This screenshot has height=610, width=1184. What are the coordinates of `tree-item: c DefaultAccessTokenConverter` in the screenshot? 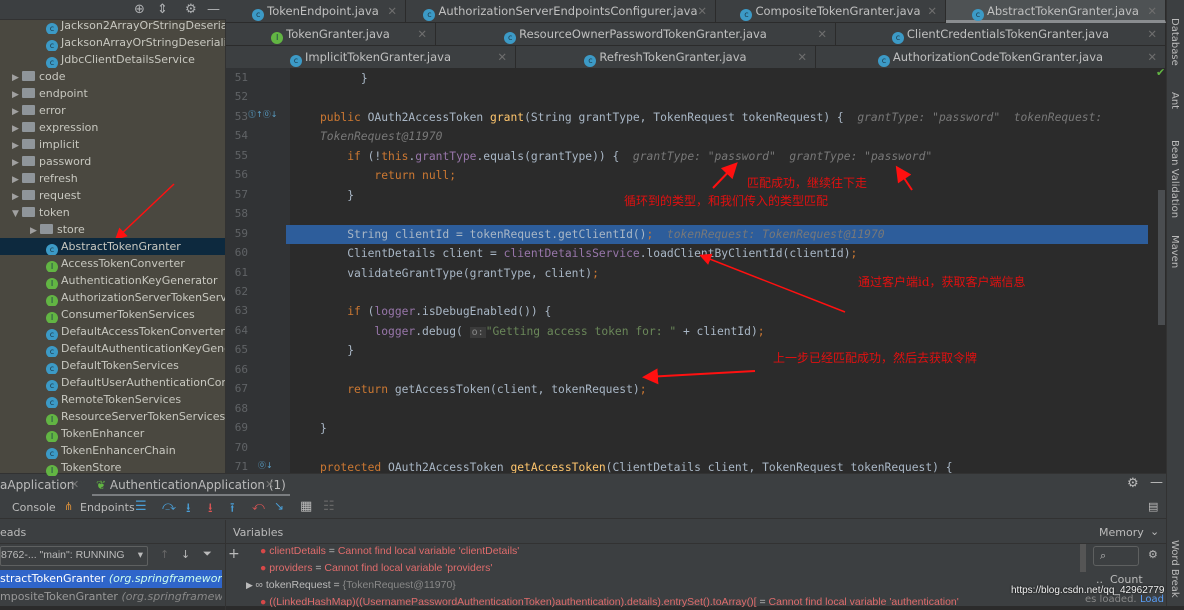 It's located at (112, 331).